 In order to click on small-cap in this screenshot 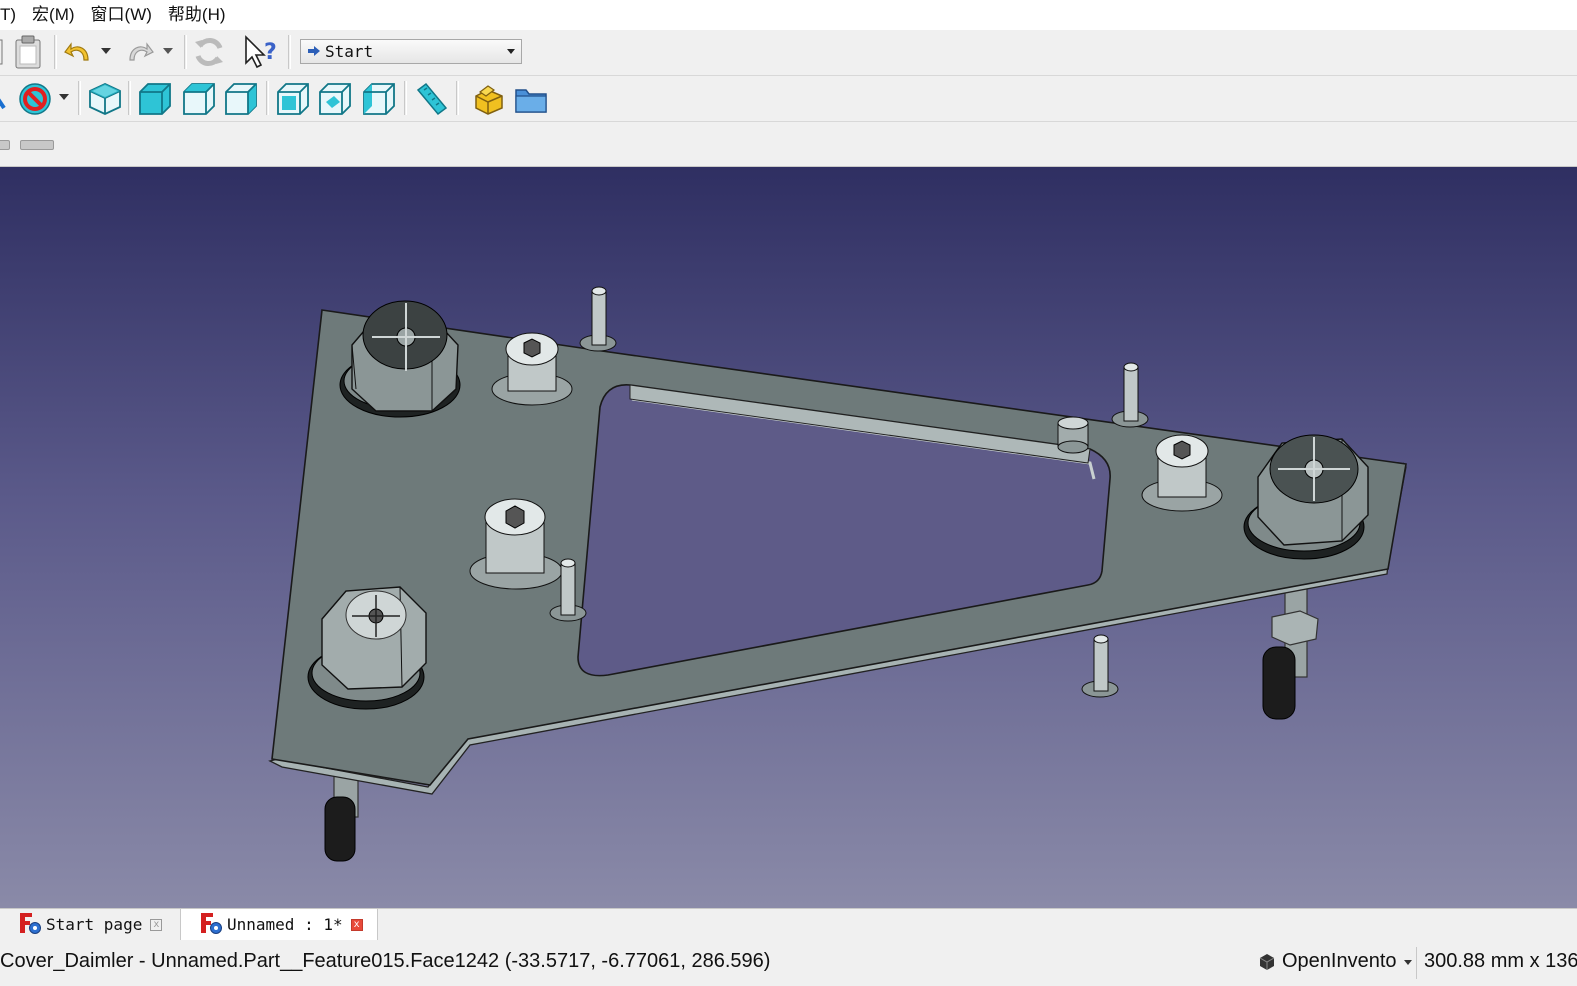, I will do `click(1073, 435)`.